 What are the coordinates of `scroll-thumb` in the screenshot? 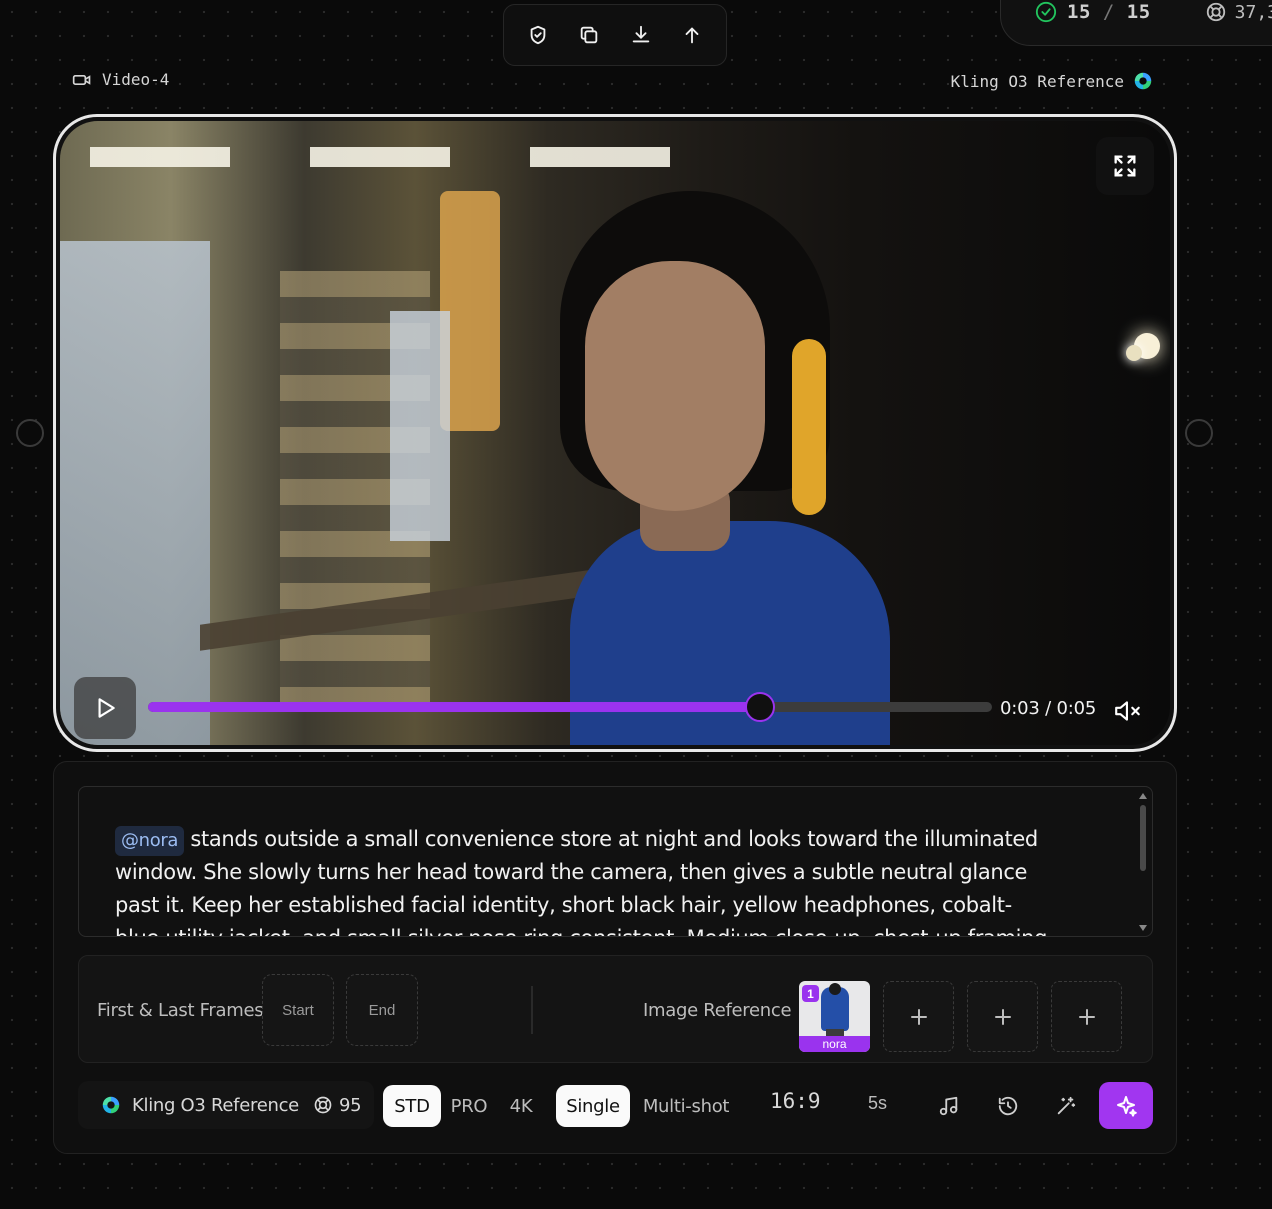 It's located at (1143, 838).